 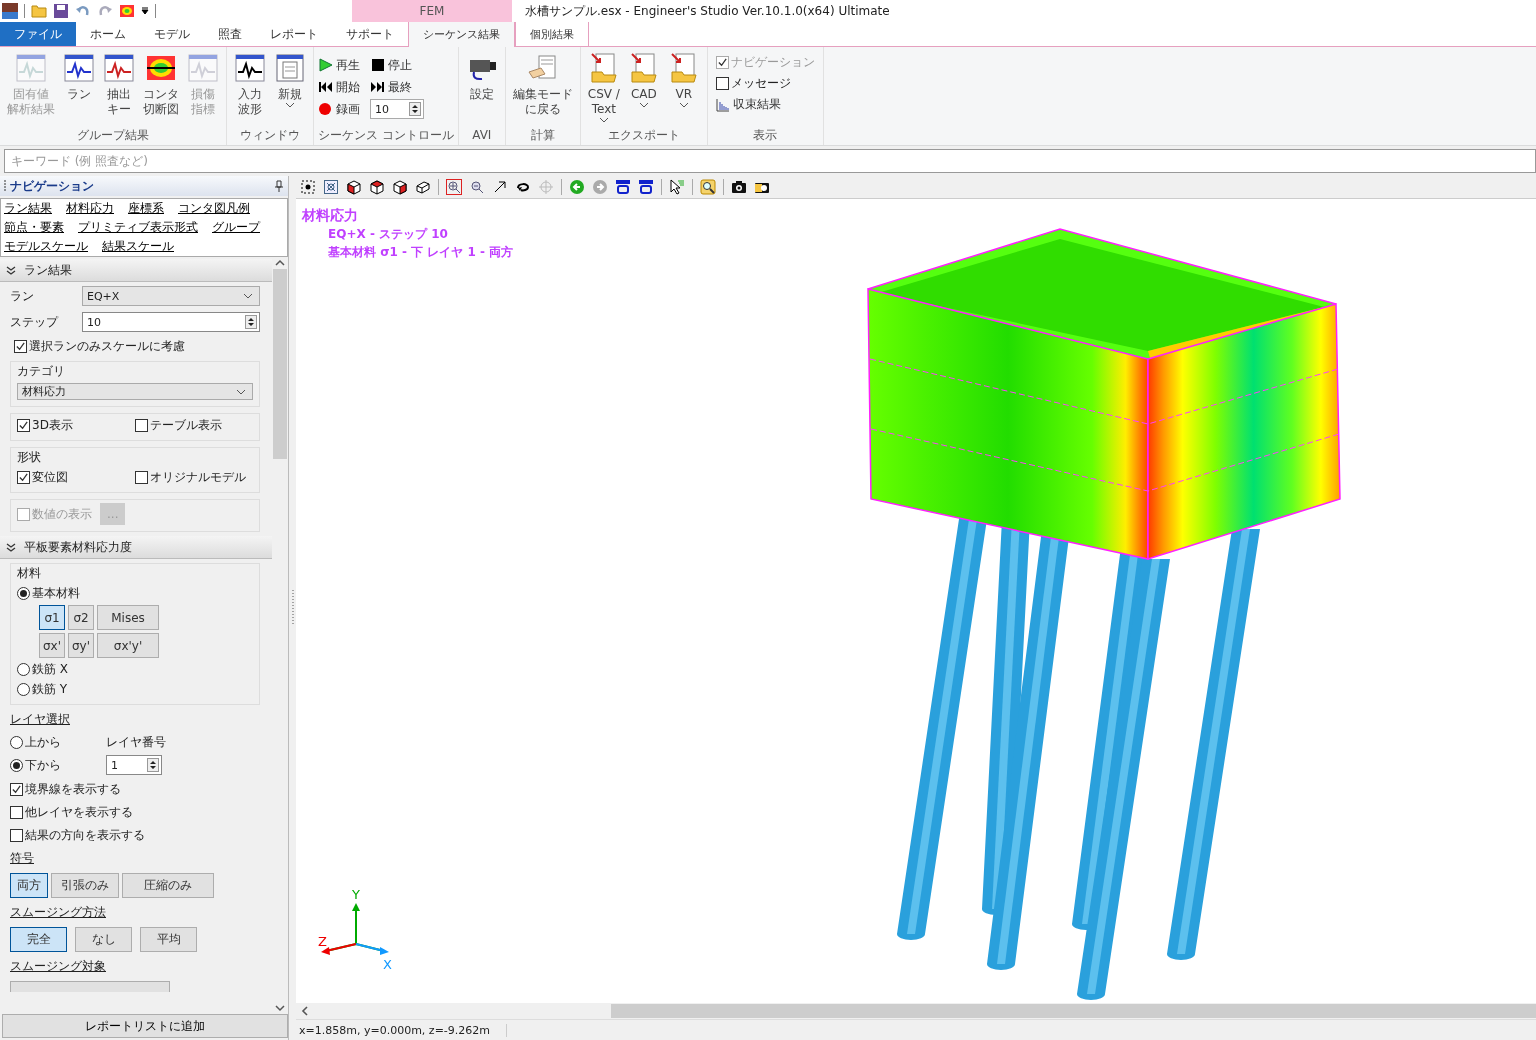 I want to click on ribbon-button: 再生, so click(x=339, y=65).